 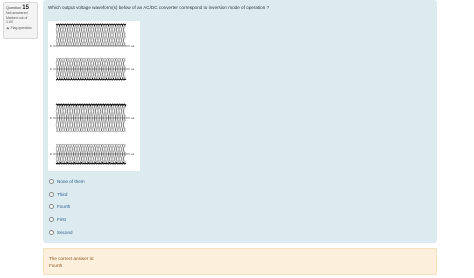 I want to click on feedback-answer: Fourth, so click(x=56, y=265).